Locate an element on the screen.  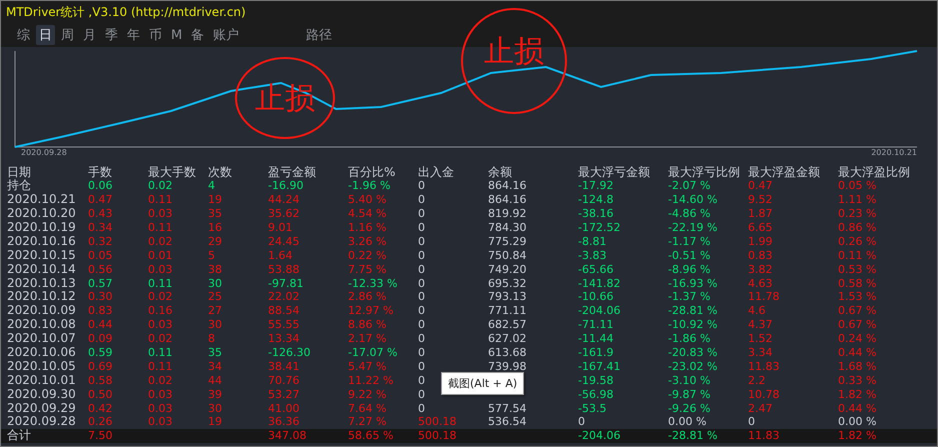
table-cell: 7.75 % is located at coordinates (367, 269).